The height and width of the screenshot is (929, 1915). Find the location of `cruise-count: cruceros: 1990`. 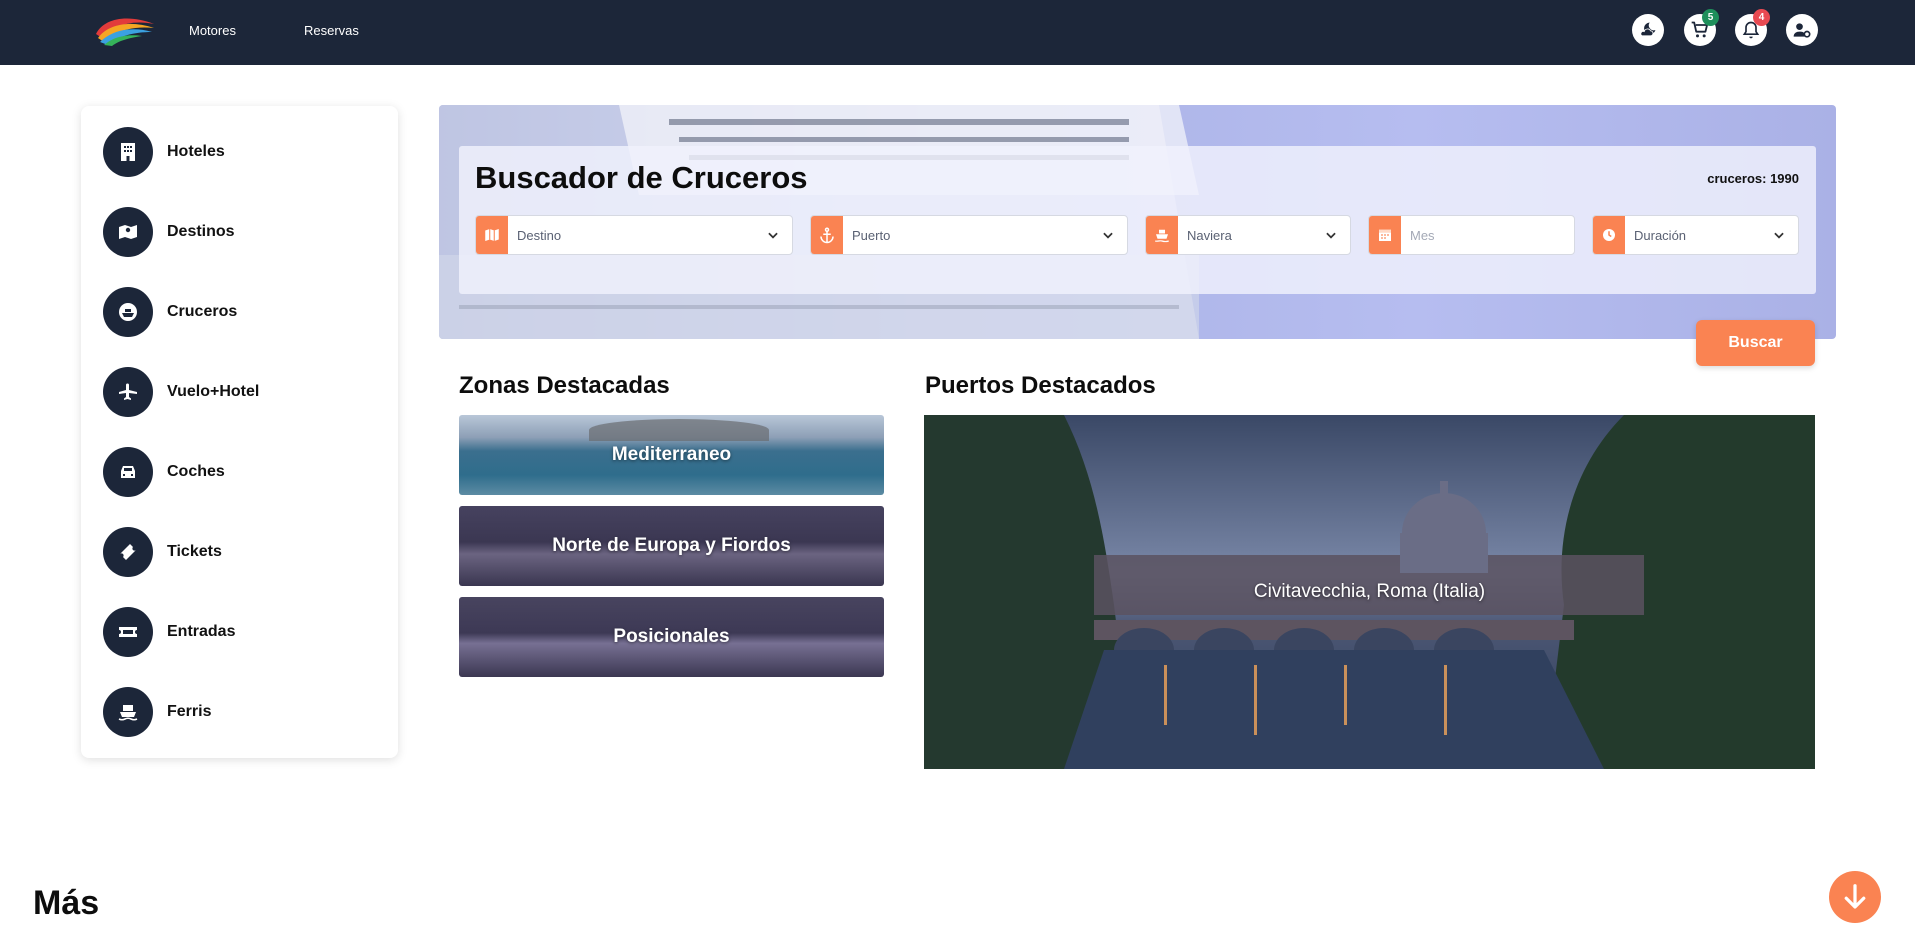

cruise-count: cruceros: 1990 is located at coordinates (1753, 178).